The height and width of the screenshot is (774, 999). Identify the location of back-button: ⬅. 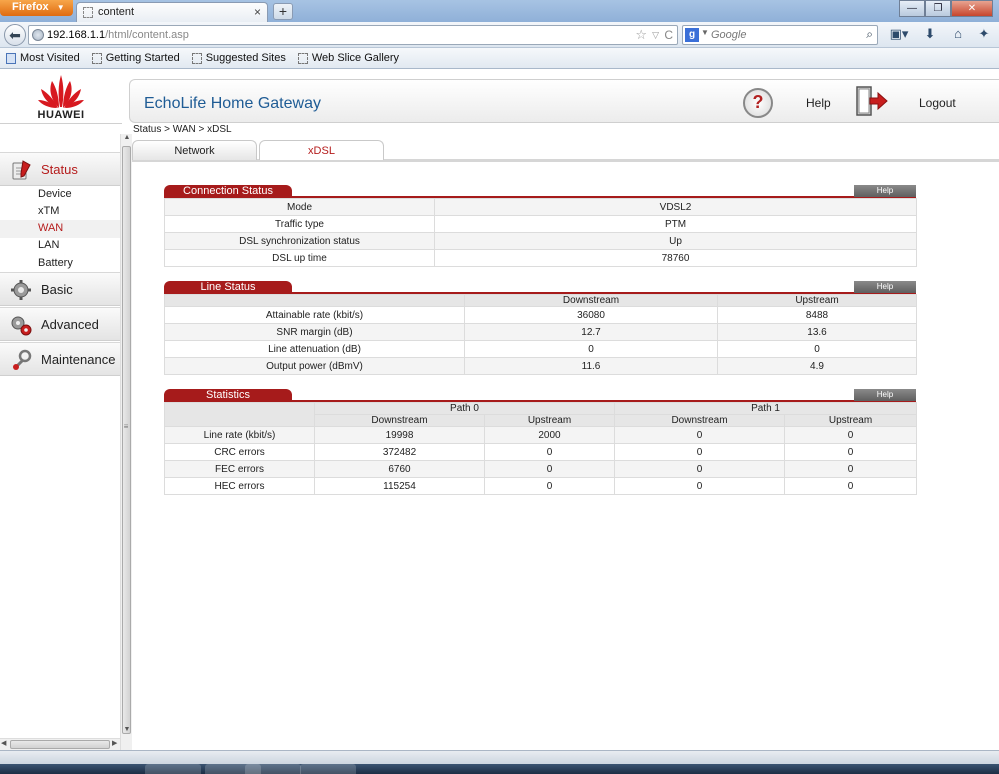
(15, 35).